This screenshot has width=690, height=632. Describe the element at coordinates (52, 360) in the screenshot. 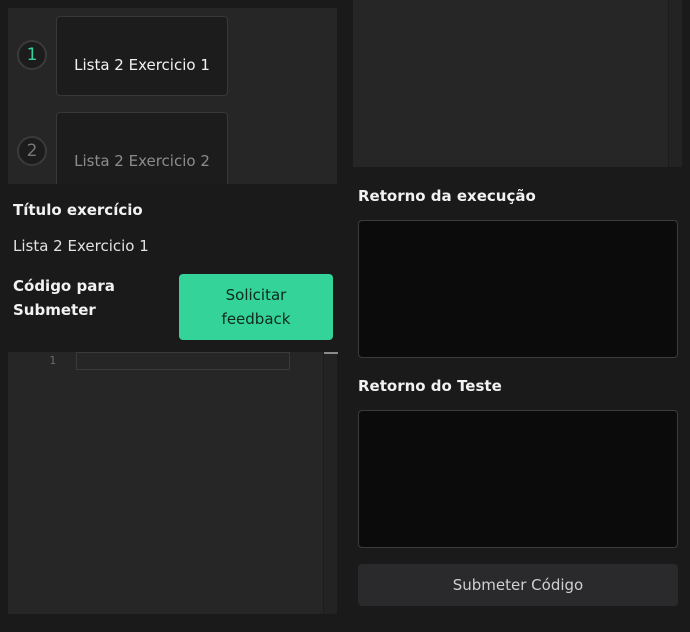

I see `line-number: 1` at that location.